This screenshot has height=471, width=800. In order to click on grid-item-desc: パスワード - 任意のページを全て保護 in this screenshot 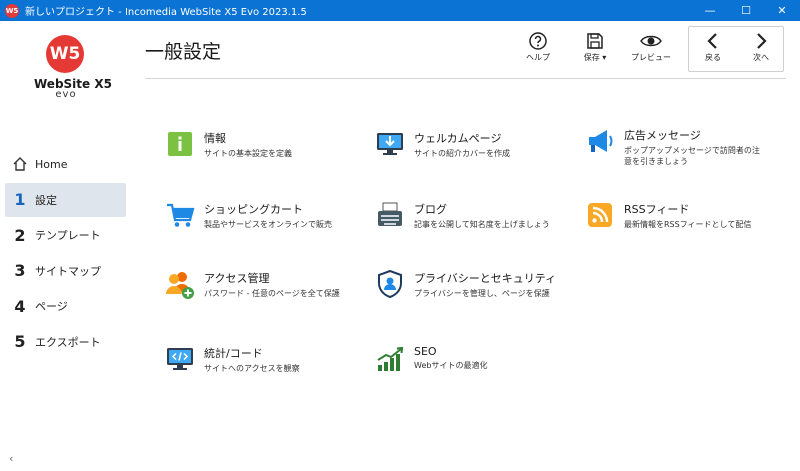, I will do `click(272, 293)`.